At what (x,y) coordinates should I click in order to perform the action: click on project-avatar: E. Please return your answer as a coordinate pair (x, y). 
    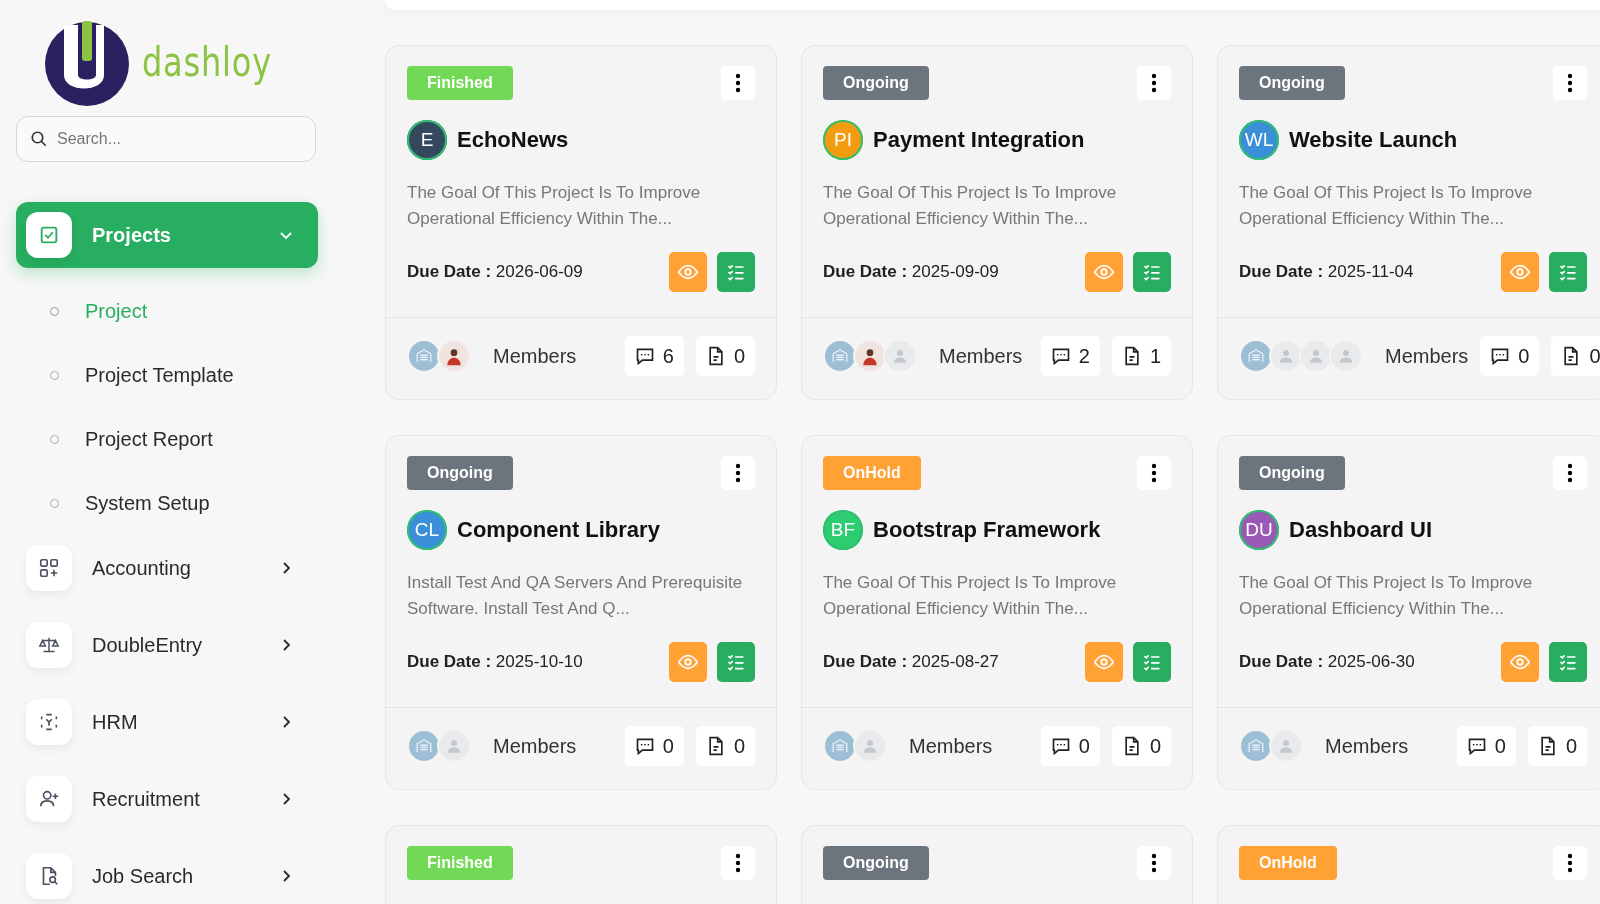
    Looking at the image, I should click on (427, 140).